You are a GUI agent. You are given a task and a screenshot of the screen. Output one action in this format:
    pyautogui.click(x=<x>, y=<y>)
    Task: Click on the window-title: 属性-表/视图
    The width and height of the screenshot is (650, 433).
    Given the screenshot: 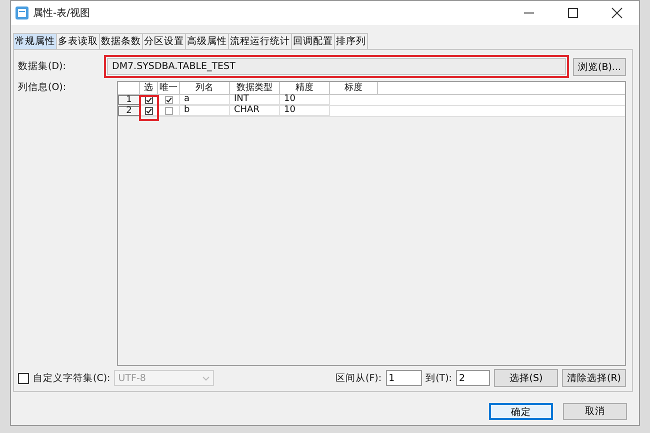 What is the action you would take?
    pyautogui.click(x=61, y=13)
    